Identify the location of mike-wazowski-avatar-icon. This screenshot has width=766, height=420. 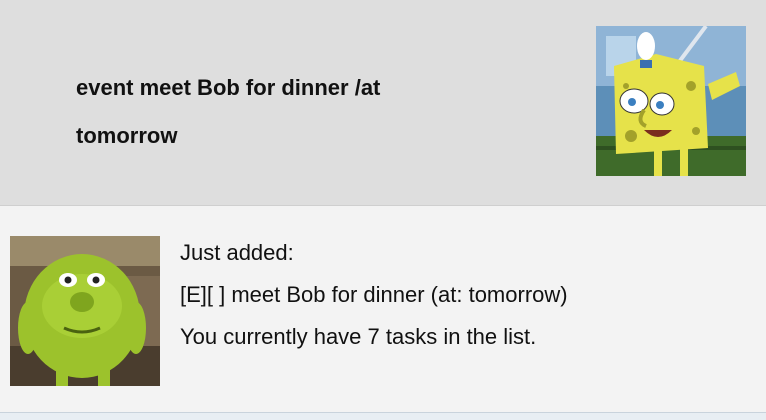
(85, 311).